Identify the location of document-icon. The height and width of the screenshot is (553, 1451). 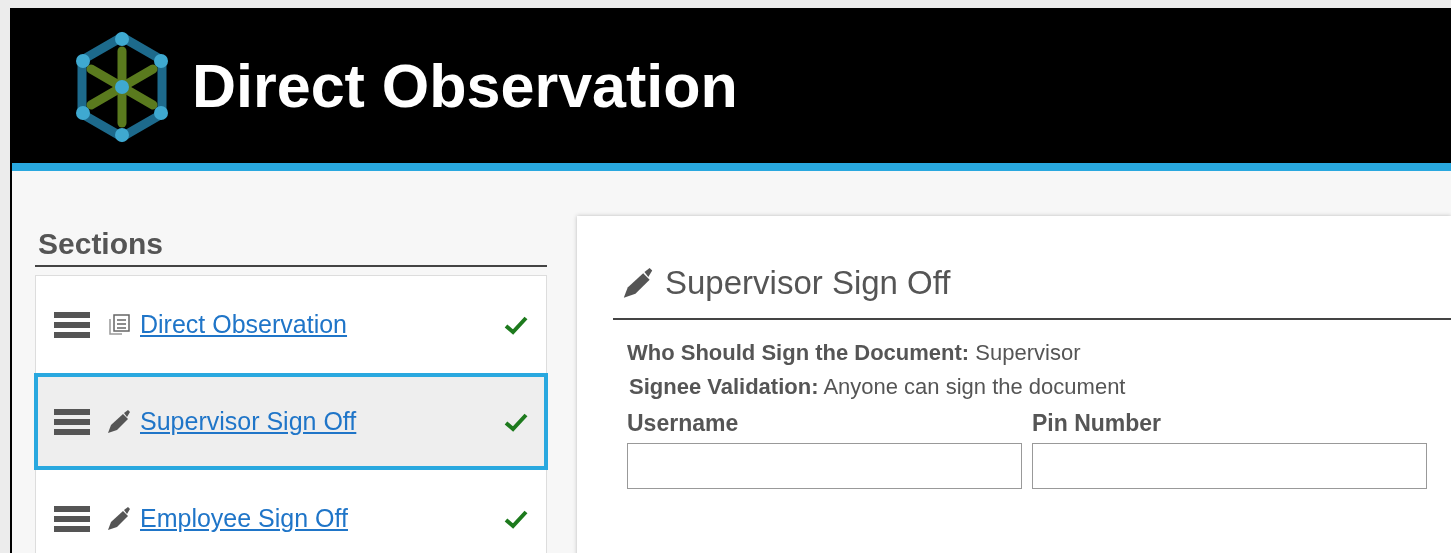
(119, 324).